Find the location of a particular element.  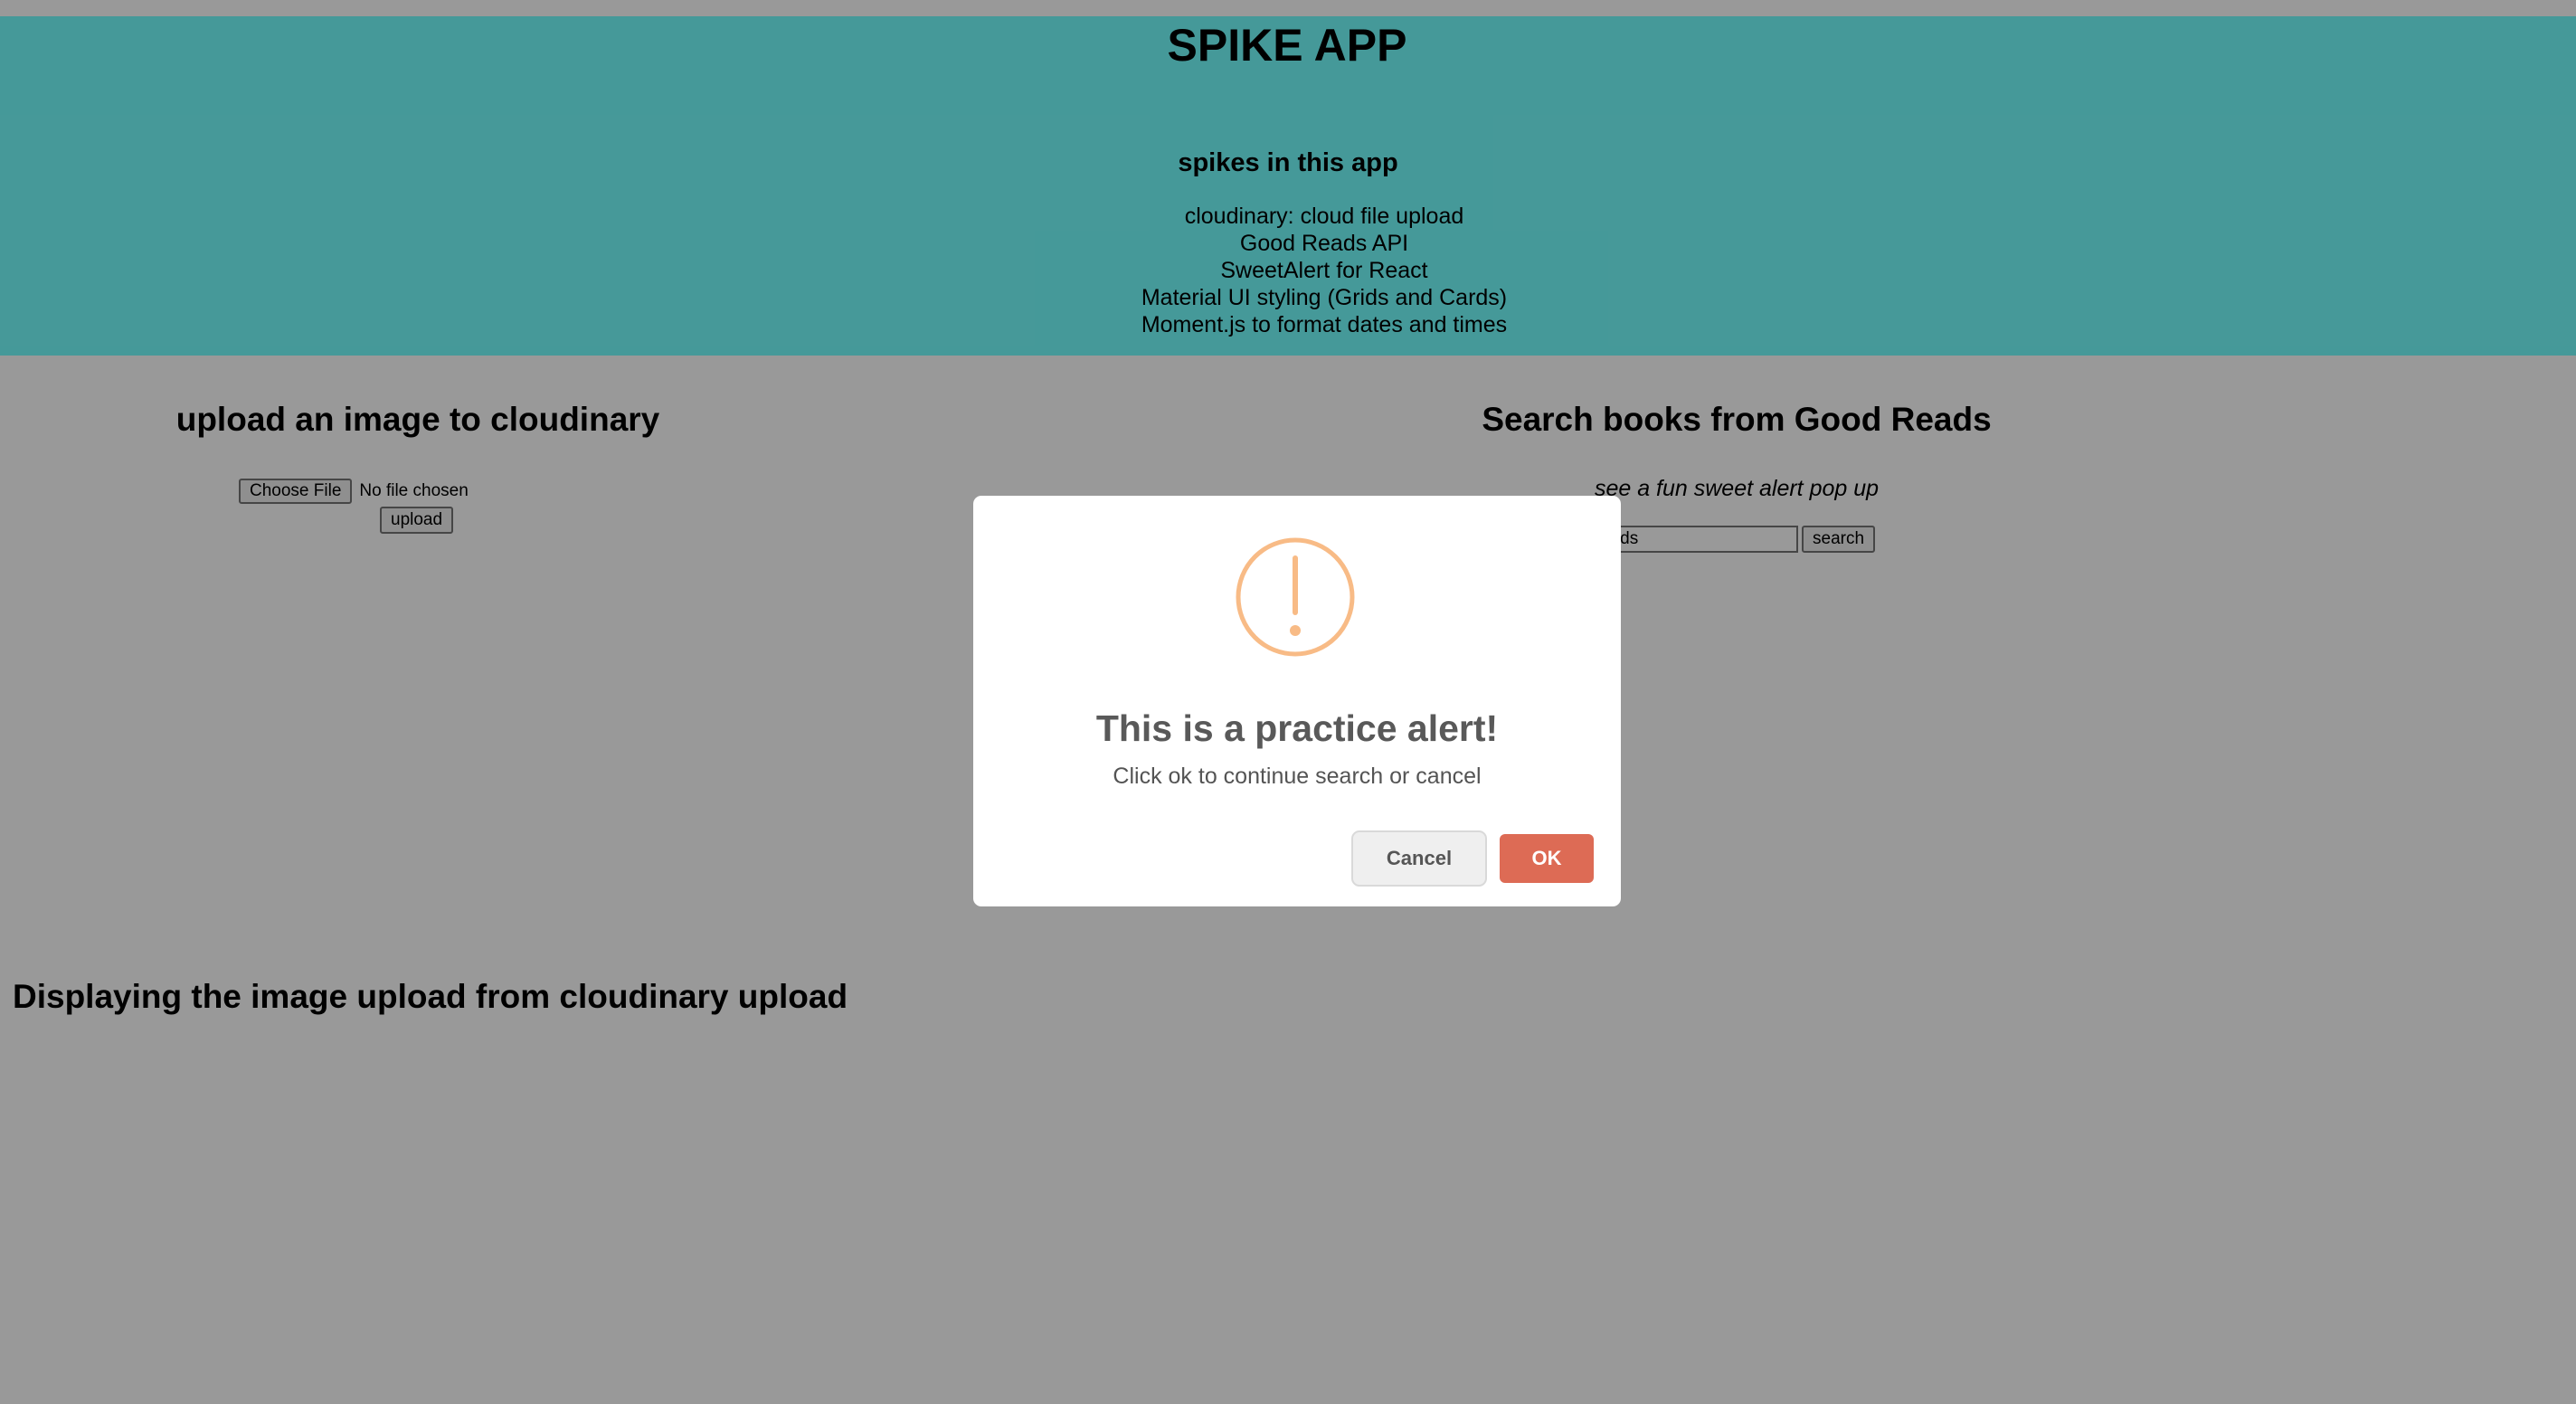

exclamation-circle-icon is located at coordinates (1295, 597).